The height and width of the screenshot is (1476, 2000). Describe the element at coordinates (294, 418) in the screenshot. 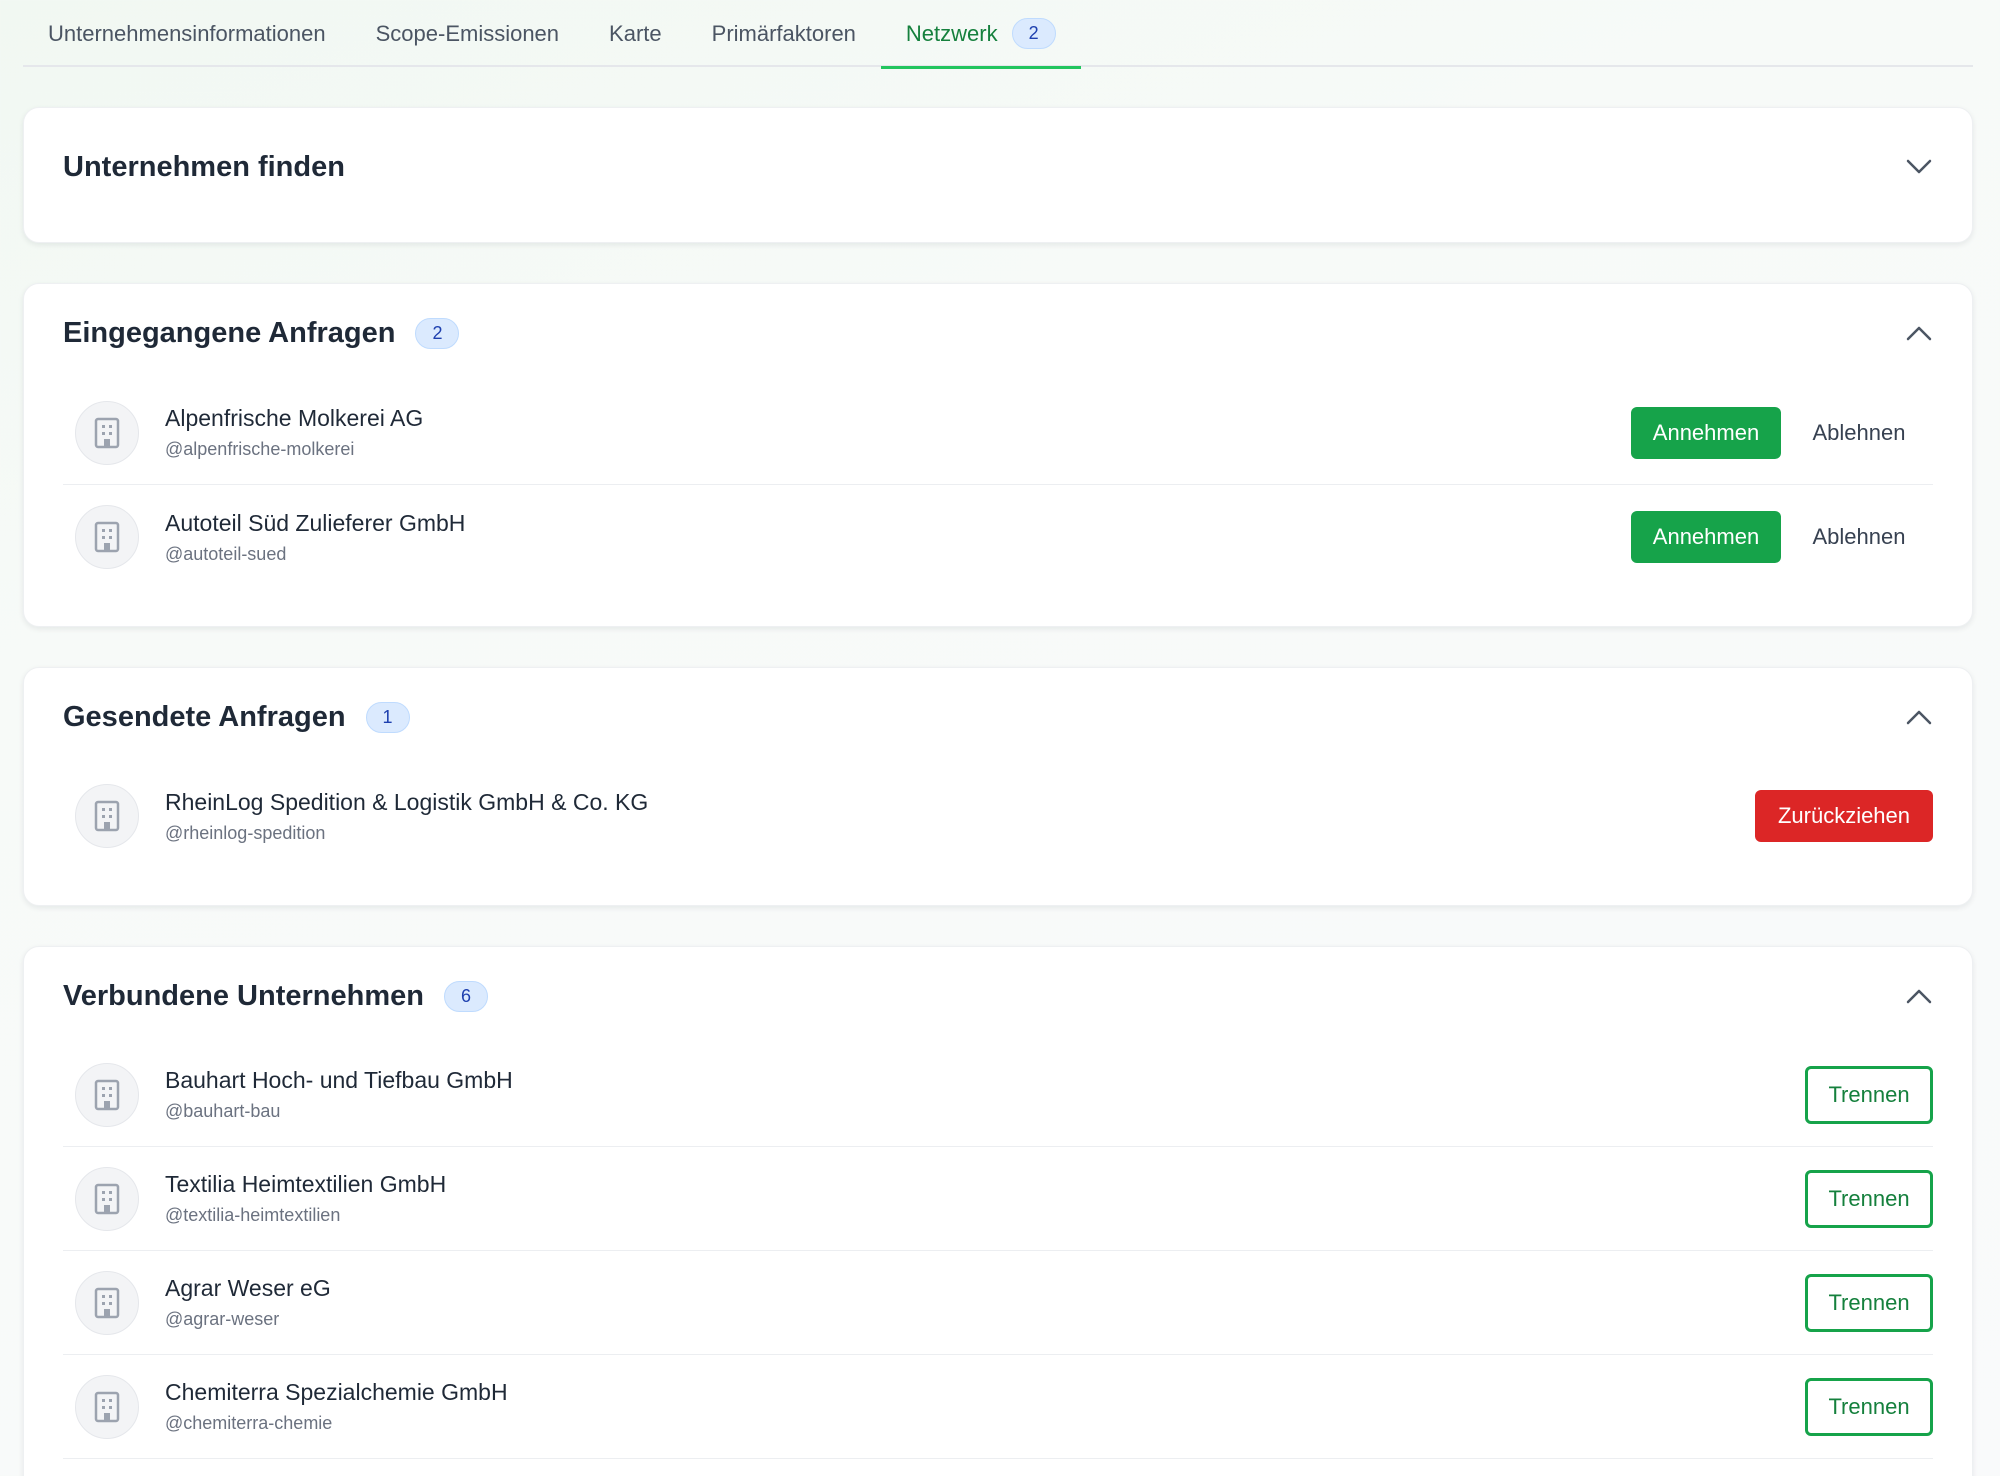

I see `company-name: Alpenfrische Molkerei AG` at that location.